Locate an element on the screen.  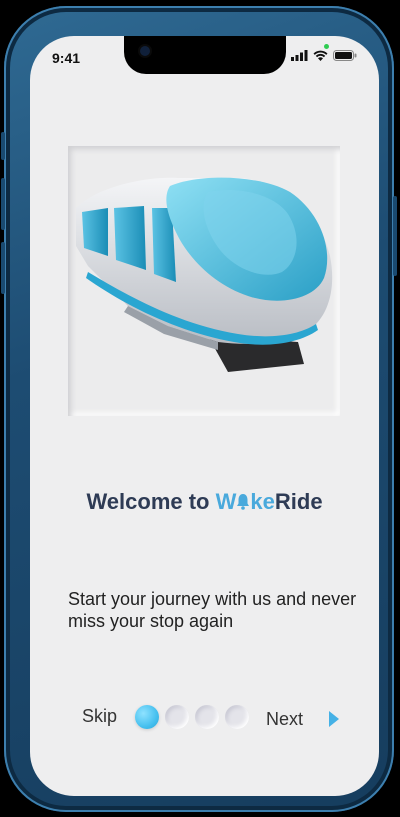
bell-icon is located at coordinates (243, 502).